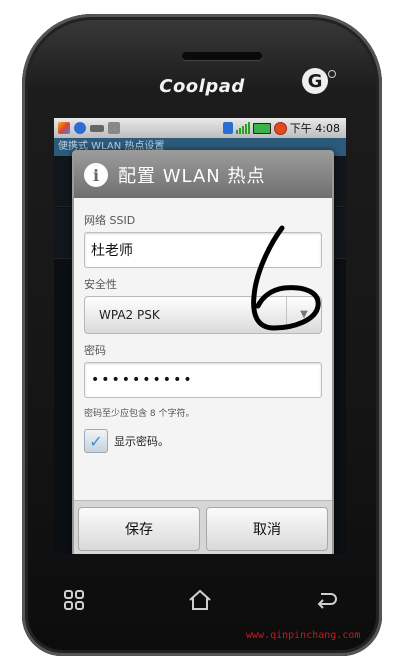 This screenshot has width=400, height=659. I want to click on show-password-checkbox: ✓, so click(96, 441).